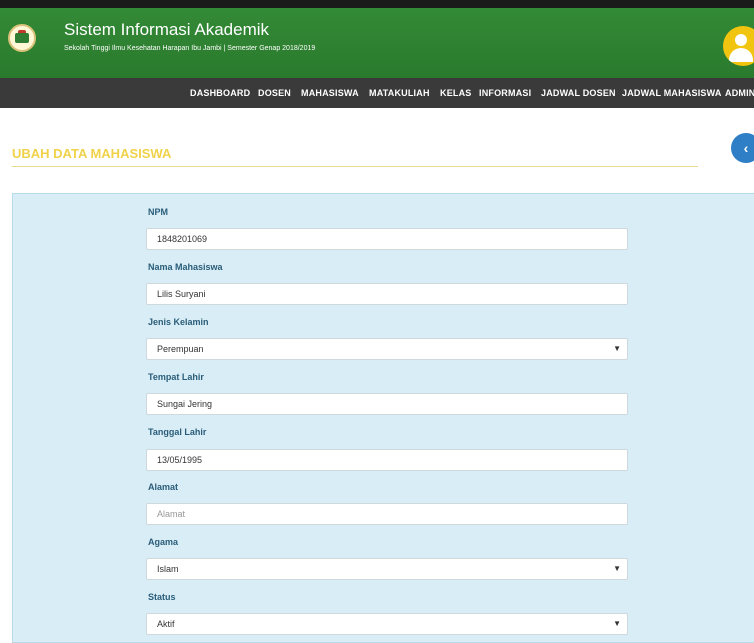 This screenshot has width=754, height=643. I want to click on npm-label: NPM, so click(158, 212).